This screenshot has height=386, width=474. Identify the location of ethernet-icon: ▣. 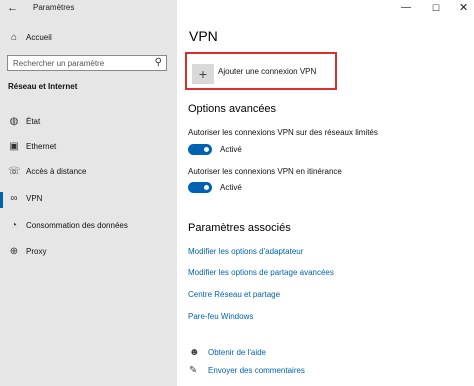
(14, 146).